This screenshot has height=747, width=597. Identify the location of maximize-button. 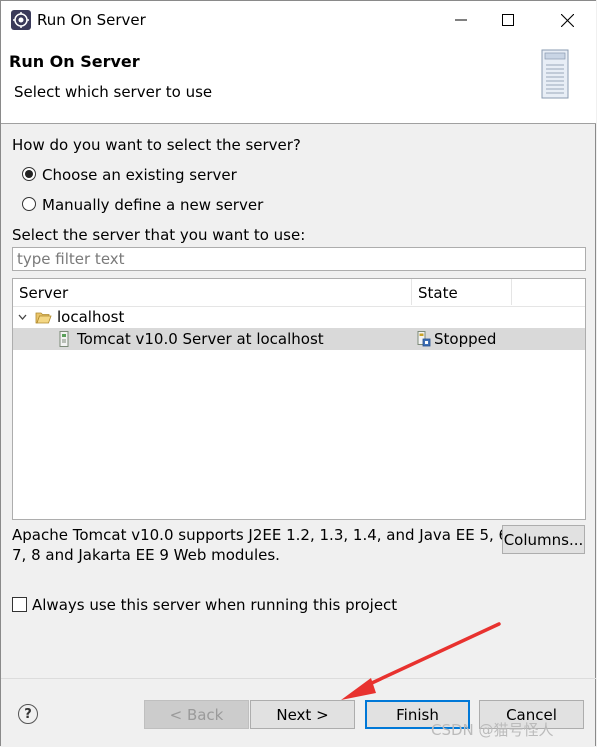
(508, 20).